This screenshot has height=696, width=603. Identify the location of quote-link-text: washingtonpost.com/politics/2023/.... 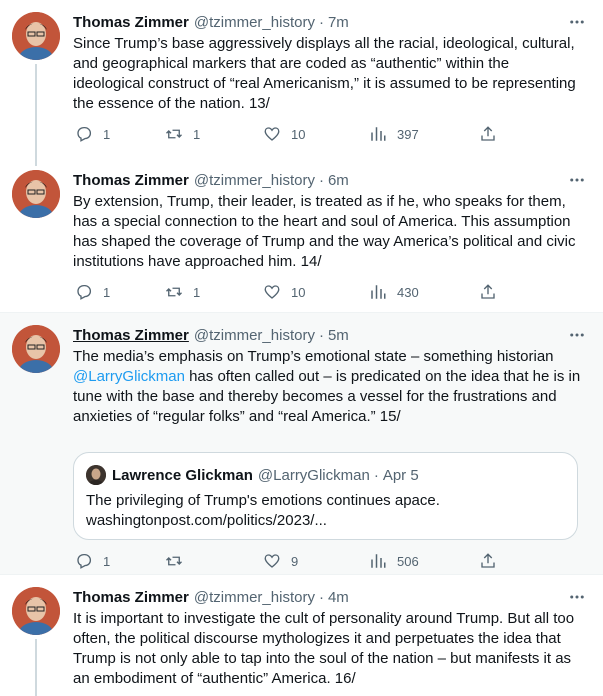
(206, 520).